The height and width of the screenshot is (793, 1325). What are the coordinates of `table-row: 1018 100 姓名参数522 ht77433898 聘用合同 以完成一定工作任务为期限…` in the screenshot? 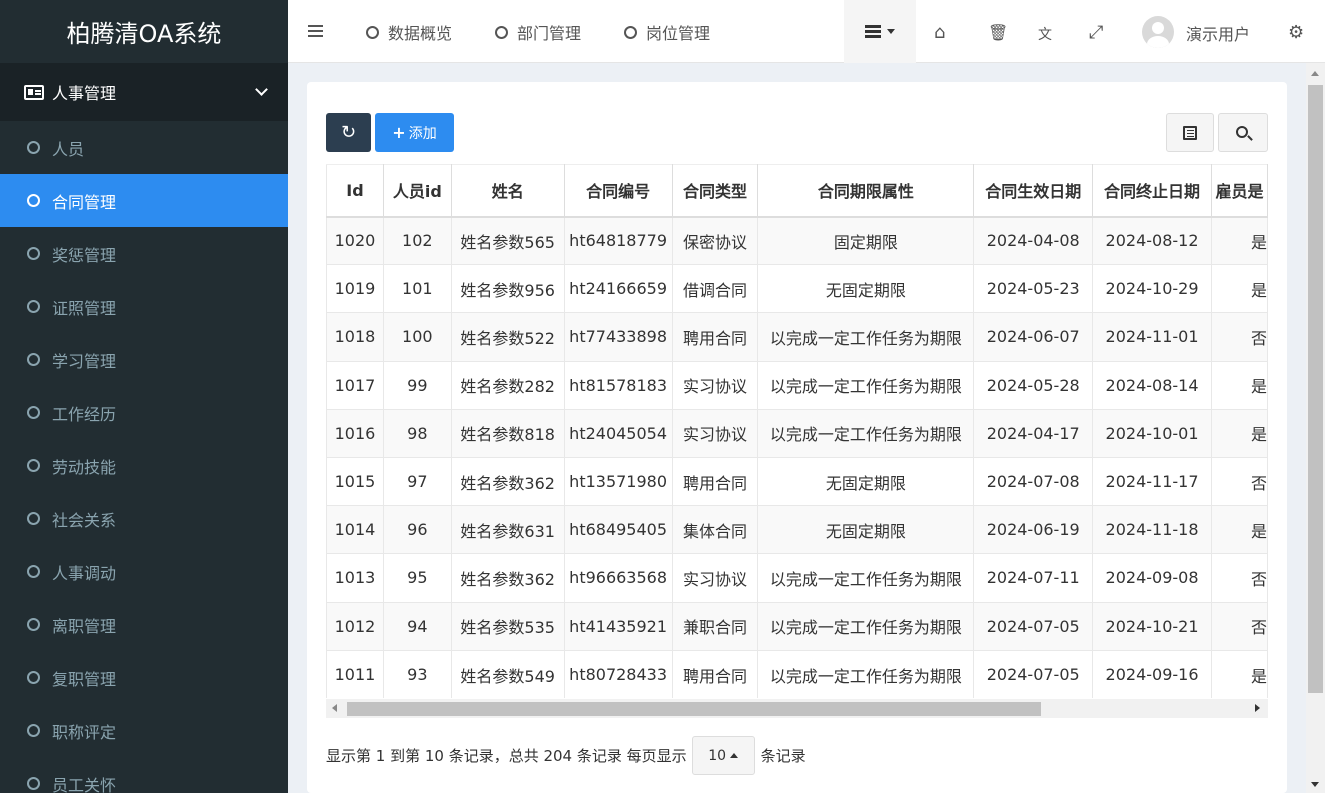 It's located at (797, 337).